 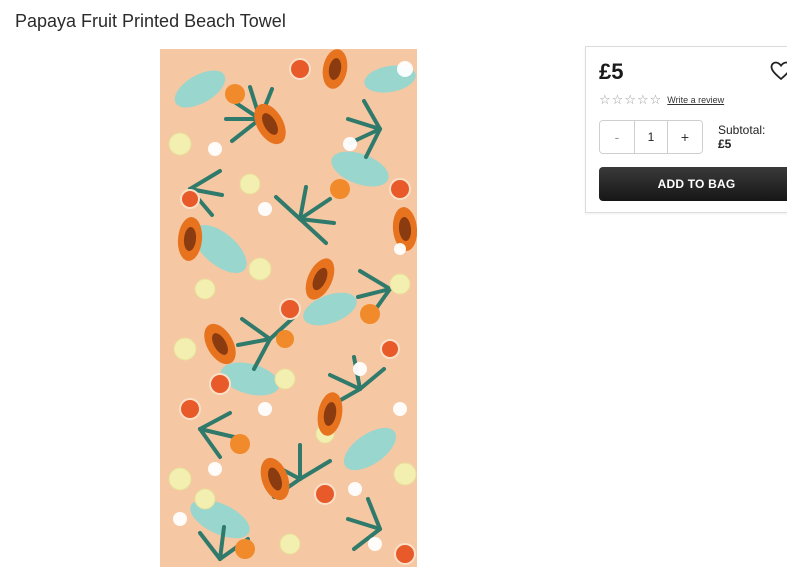 I want to click on quantity-decrease-button: -, so click(x=617, y=137).